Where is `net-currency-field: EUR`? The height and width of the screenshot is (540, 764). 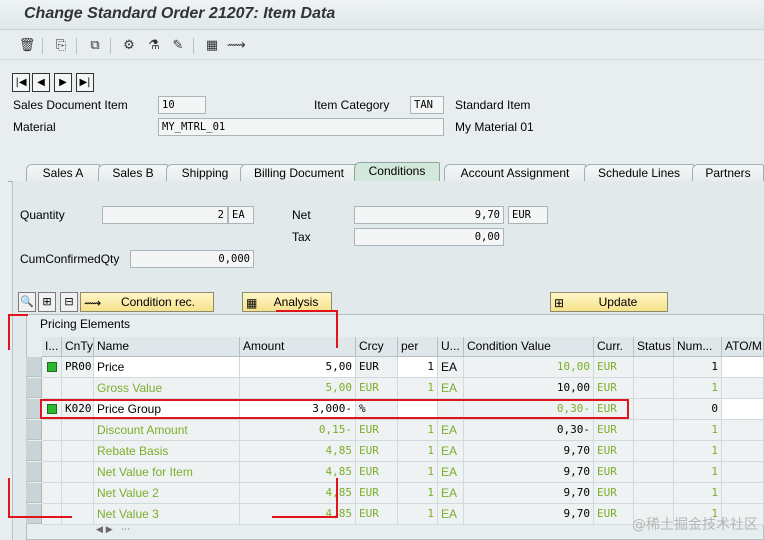 net-currency-field: EUR is located at coordinates (528, 215).